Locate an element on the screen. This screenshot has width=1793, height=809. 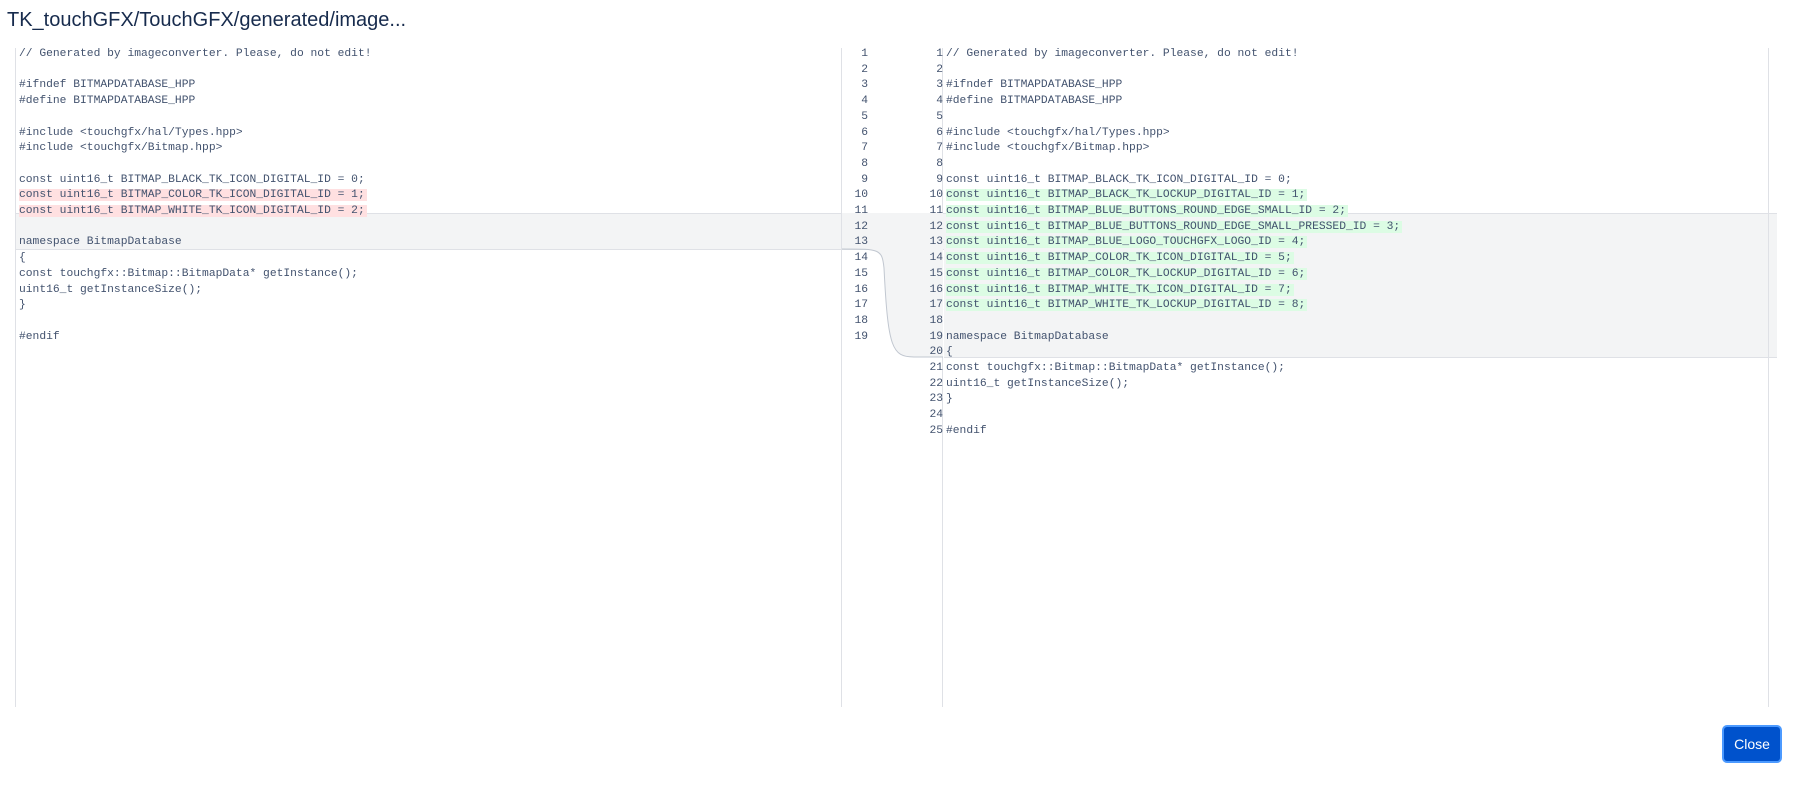
left-code-text: #include <touchgfx/hal/Types.hpp> is located at coordinates (131, 132).